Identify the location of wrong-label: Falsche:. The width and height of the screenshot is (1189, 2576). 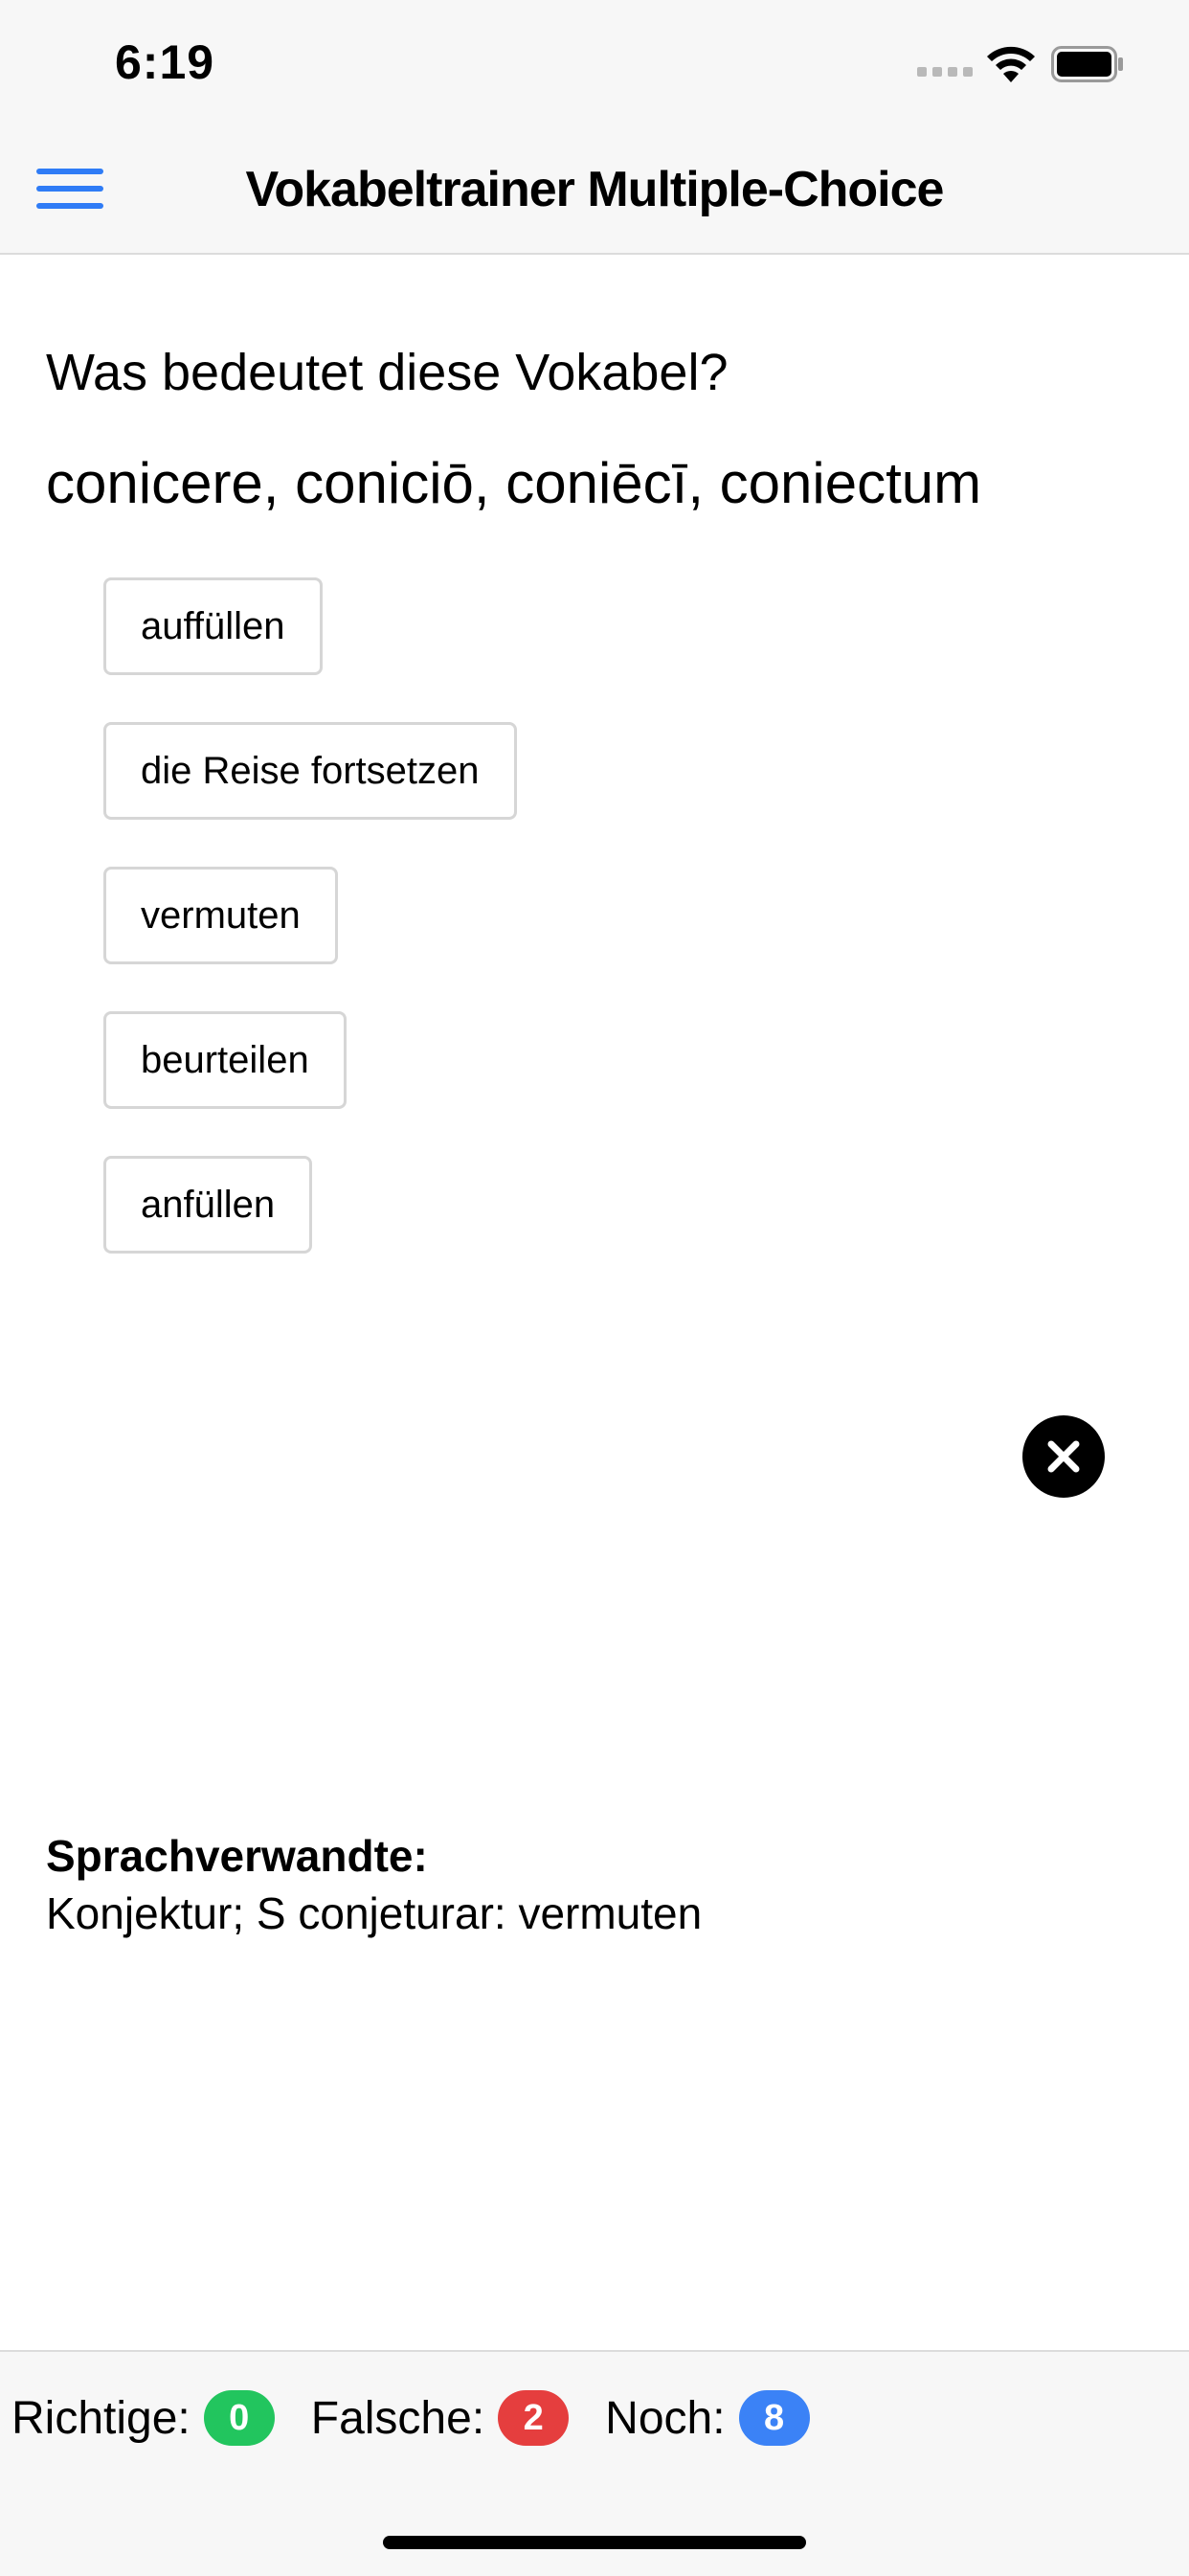
(397, 2418).